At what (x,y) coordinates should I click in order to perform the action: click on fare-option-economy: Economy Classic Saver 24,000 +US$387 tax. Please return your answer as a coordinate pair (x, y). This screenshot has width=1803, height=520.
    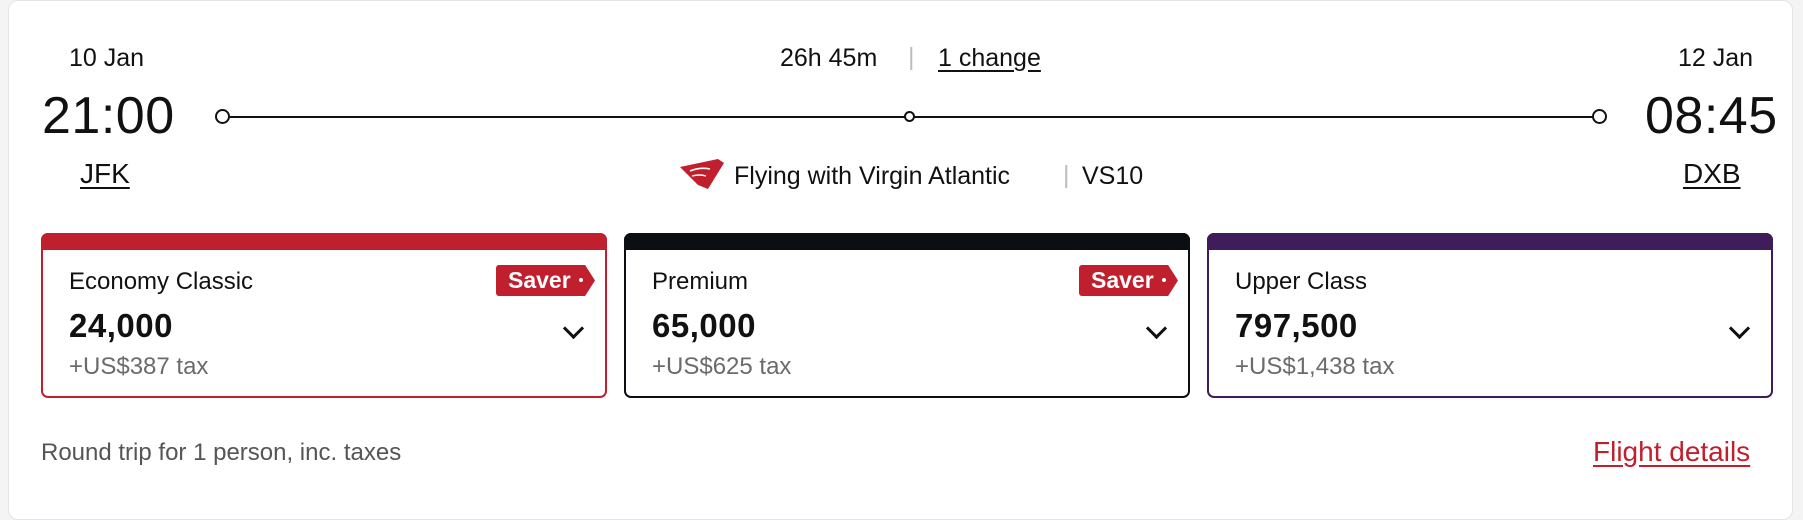
    Looking at the image, I should click on (324, 315).